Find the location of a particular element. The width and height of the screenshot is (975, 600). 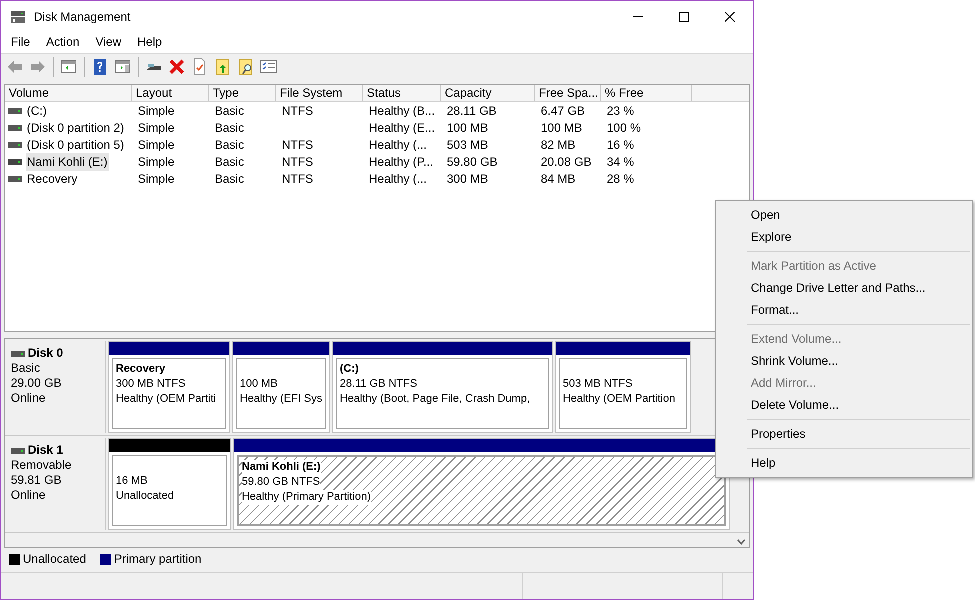

partition-block: 100 MB Healthy (EFI Sys is located at coordinates (281, 387).